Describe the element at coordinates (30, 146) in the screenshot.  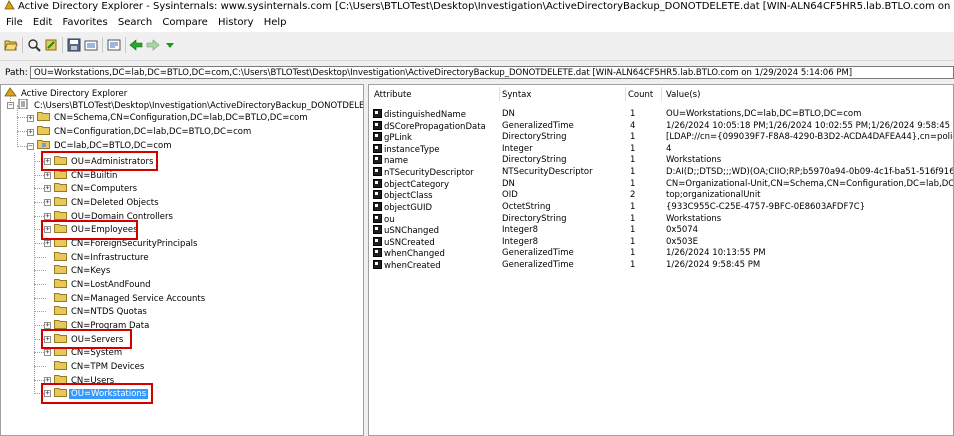
I see `collapse-toggle-domain: −` at that location.